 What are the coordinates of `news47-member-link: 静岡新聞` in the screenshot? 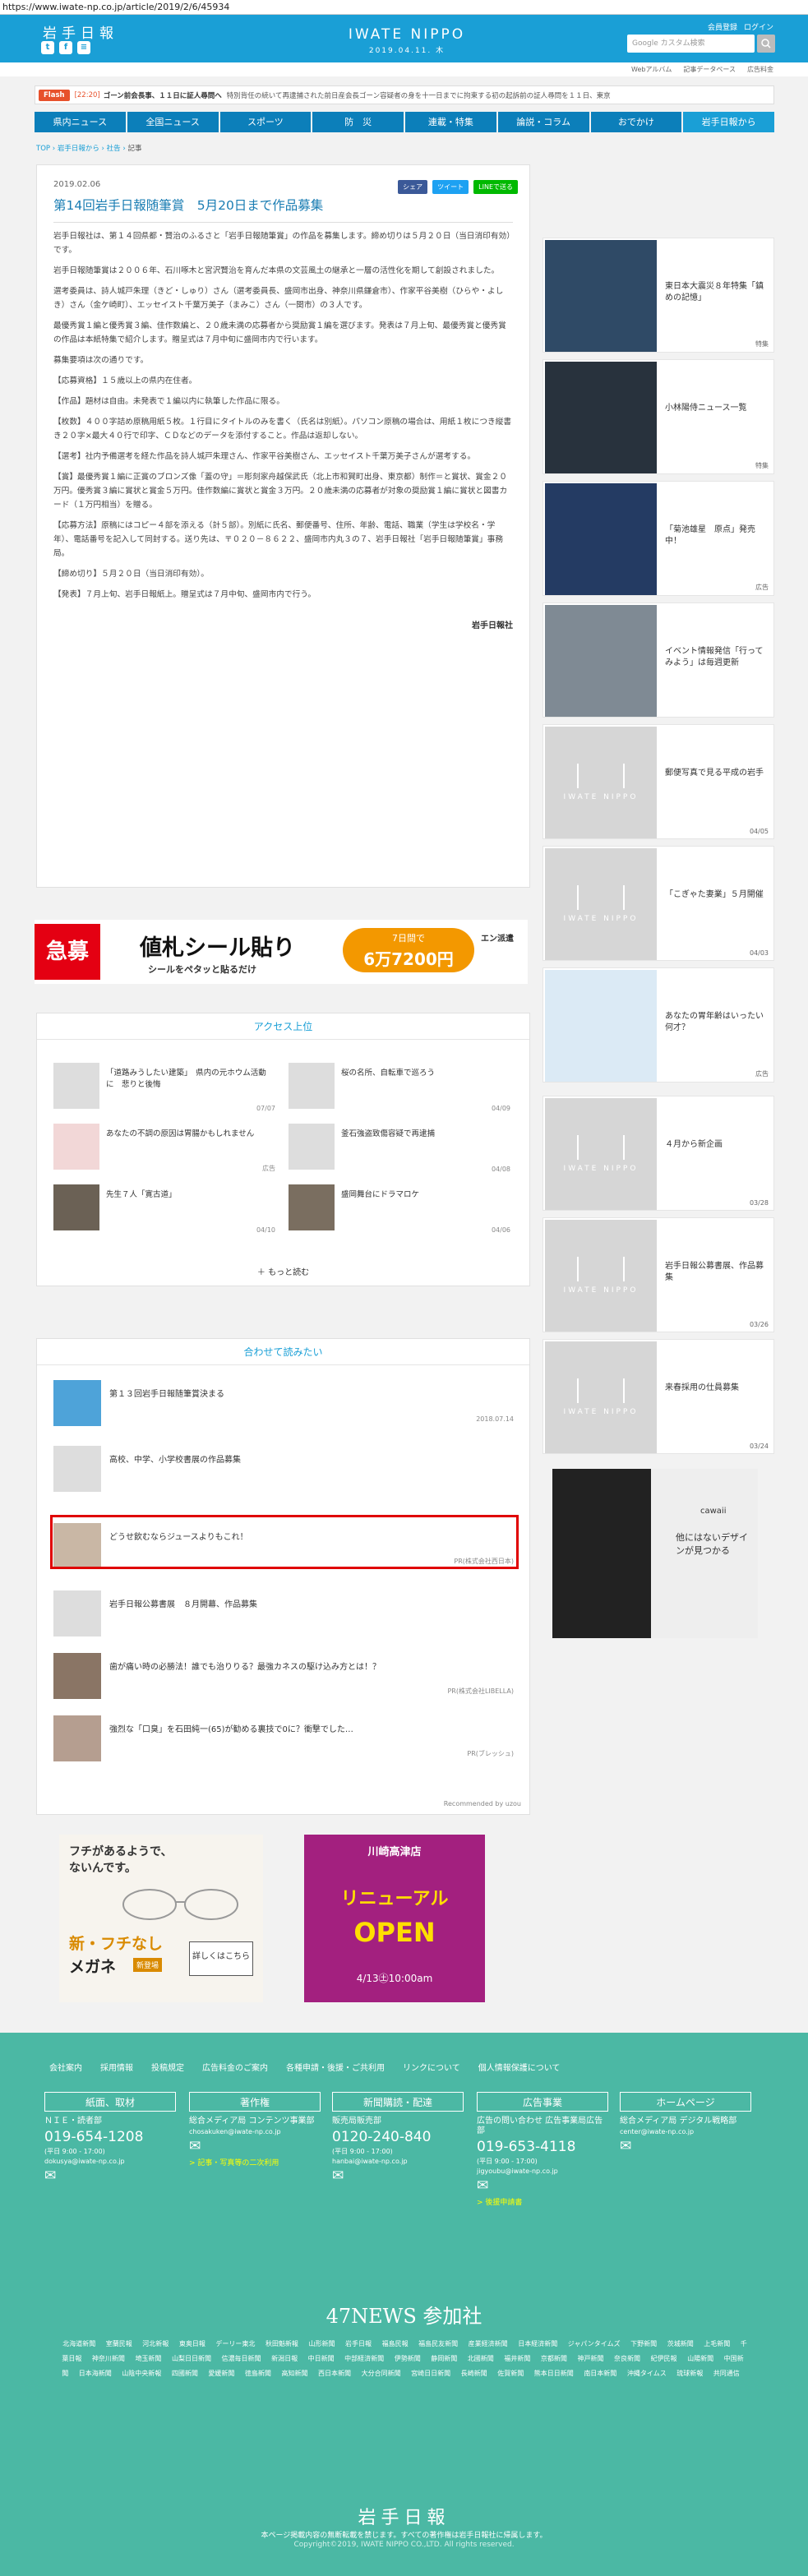 It's located at (444, 2358).